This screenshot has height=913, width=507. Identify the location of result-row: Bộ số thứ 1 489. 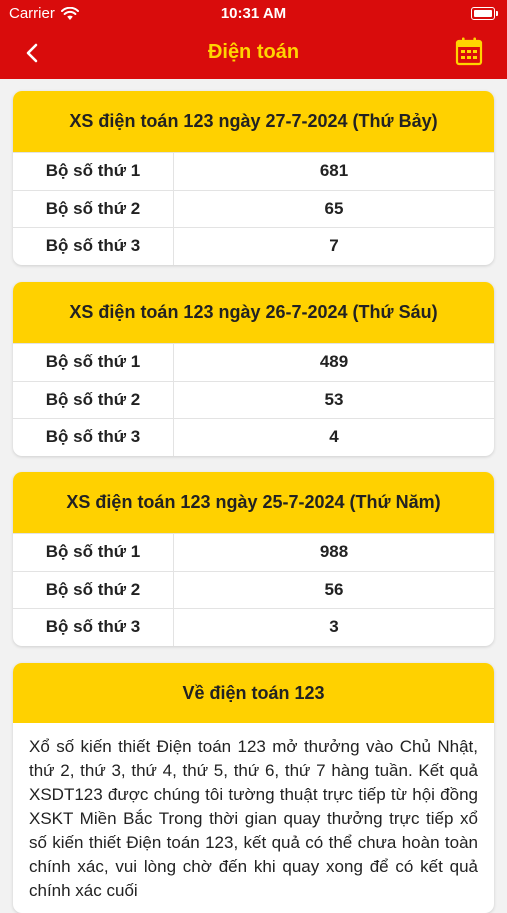
(253, 362).